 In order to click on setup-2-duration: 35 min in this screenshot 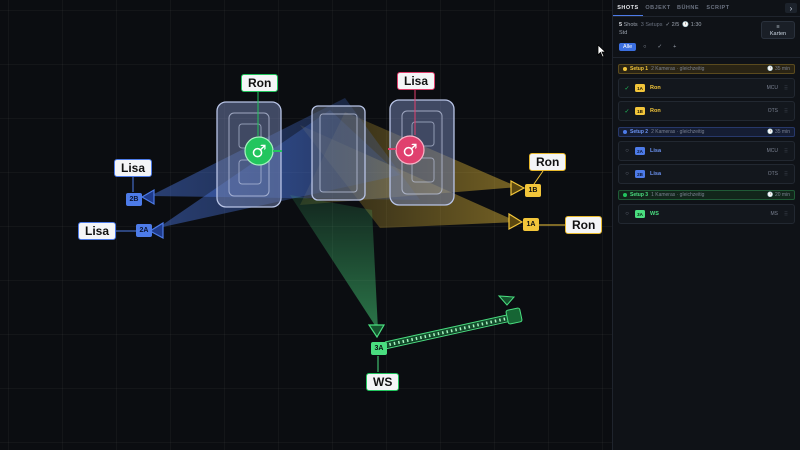, I will do `click(782, 132)`.